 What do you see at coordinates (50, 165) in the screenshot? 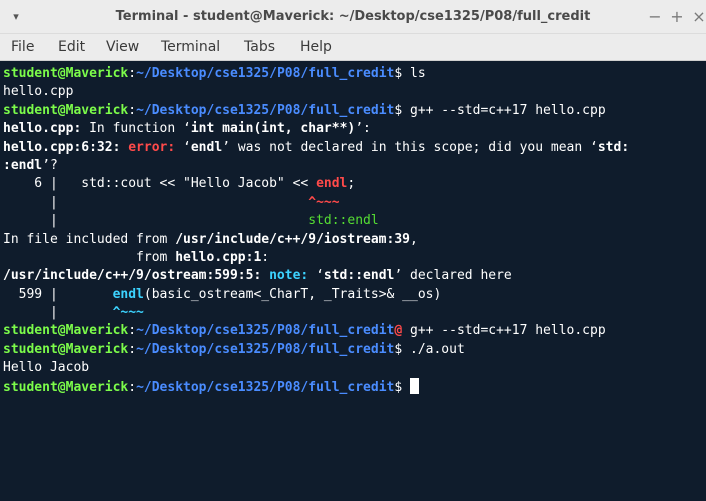
I see `diag-text: ’?` at bounding box center [50, 165].